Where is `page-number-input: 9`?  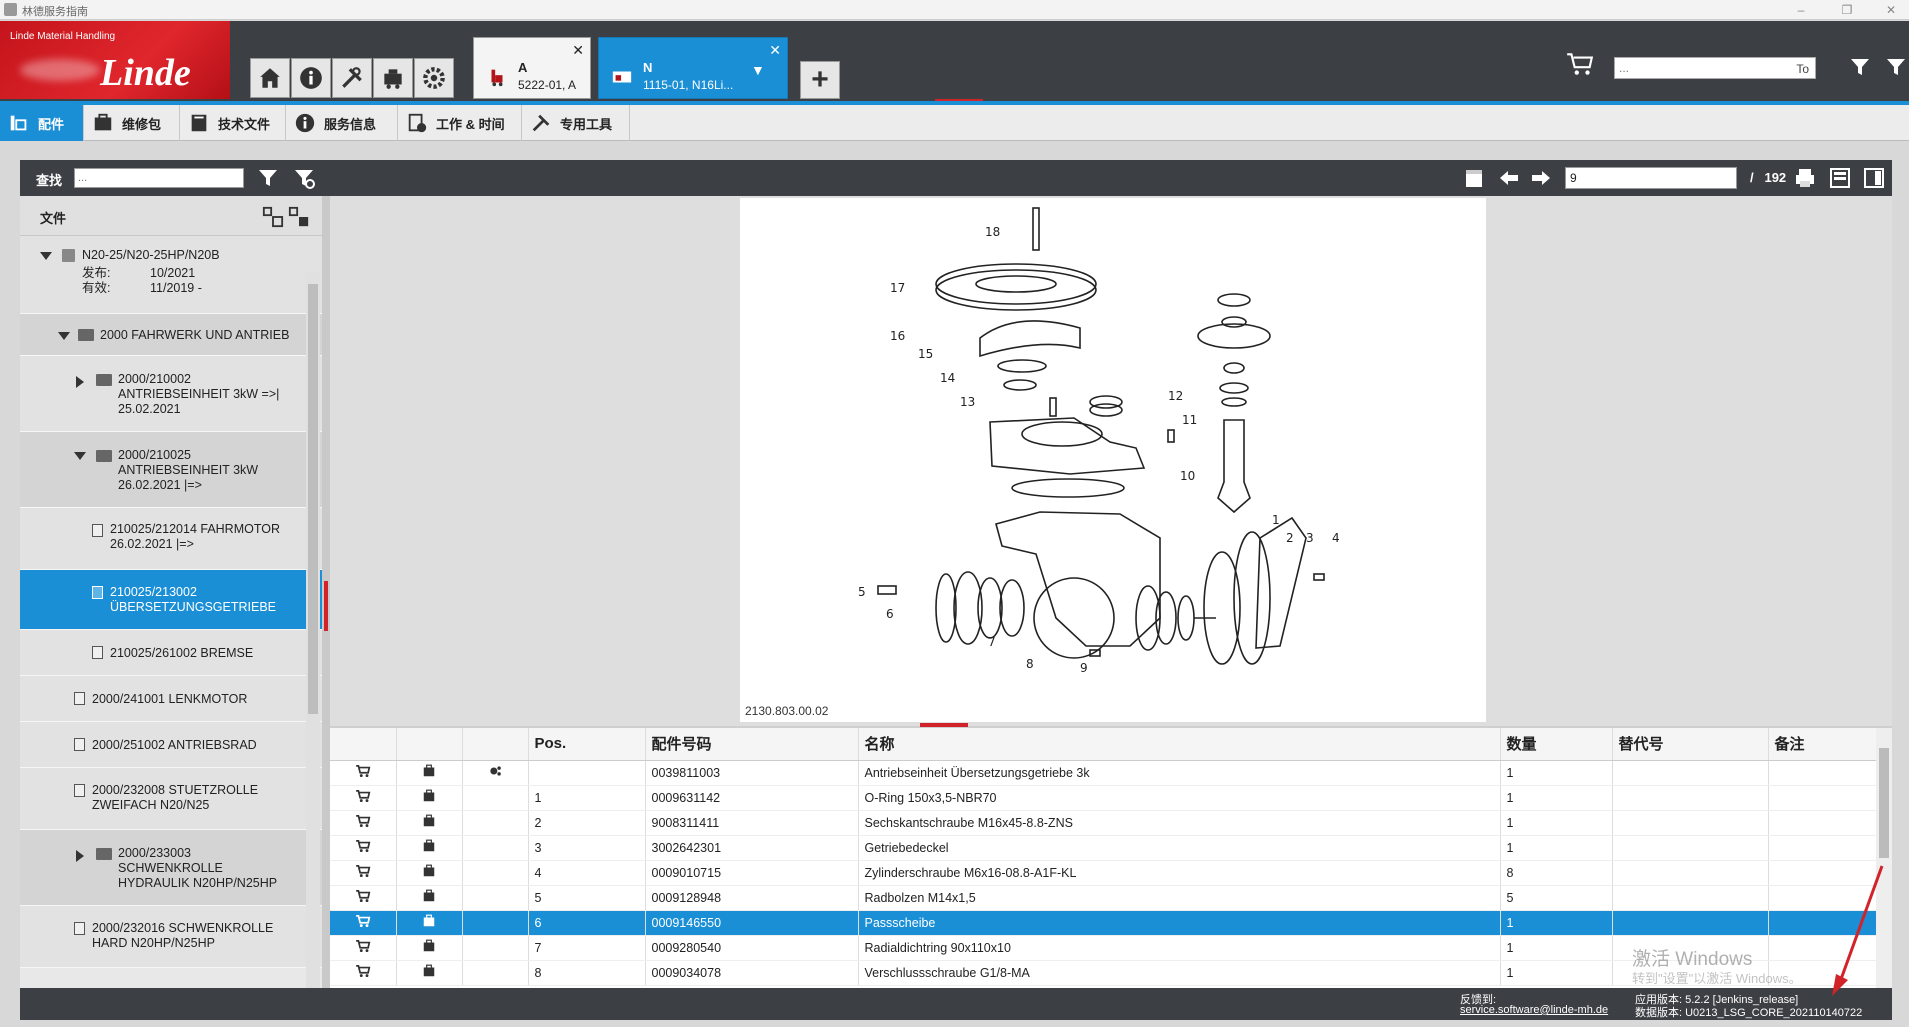
page-number-input: 9 is located at coordinates (1651, 178).